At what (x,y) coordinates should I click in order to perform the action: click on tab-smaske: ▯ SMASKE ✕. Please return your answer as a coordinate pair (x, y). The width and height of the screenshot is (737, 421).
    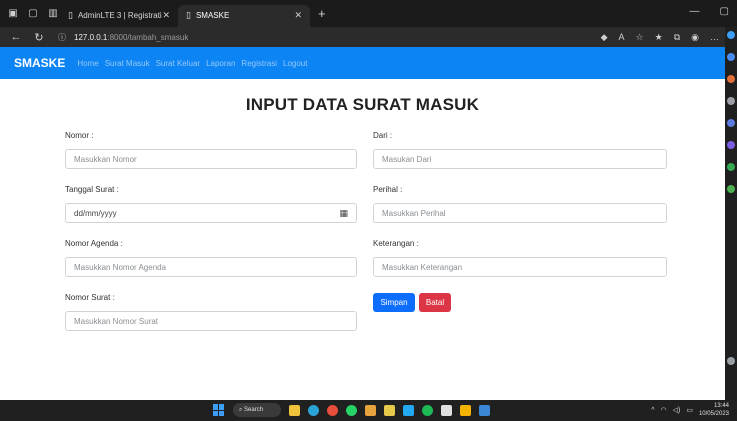
    Looking at the image, I should click on (244, 15).